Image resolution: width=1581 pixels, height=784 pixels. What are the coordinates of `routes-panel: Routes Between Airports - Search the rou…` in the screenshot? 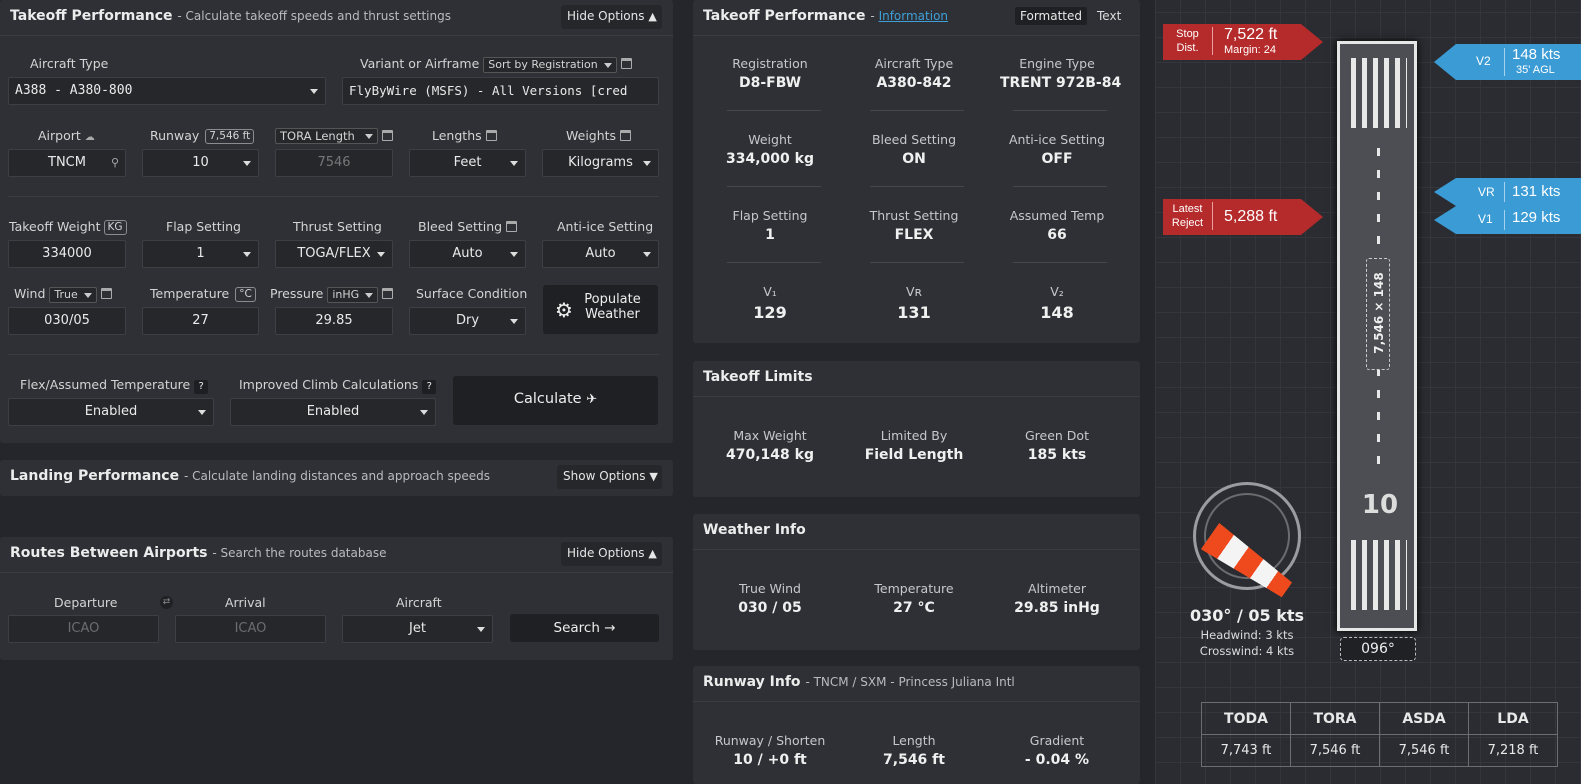 It's located at (336, 598).